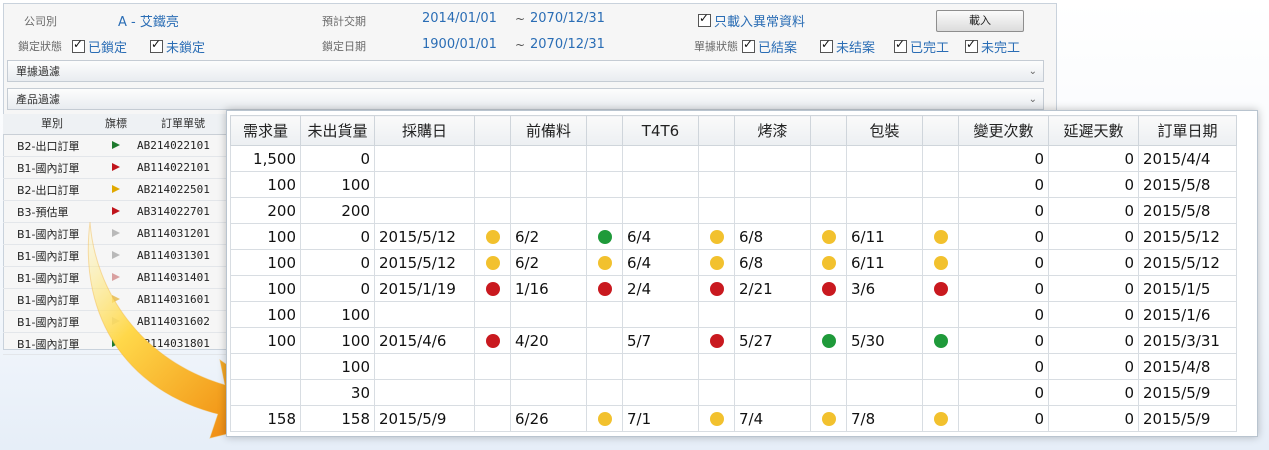 The height and width of the screenshot is (450, 1269). What do you see at coordinates (116, 211) in the screenshot?
I see `flag-cell` at bounding box center [116, 211].